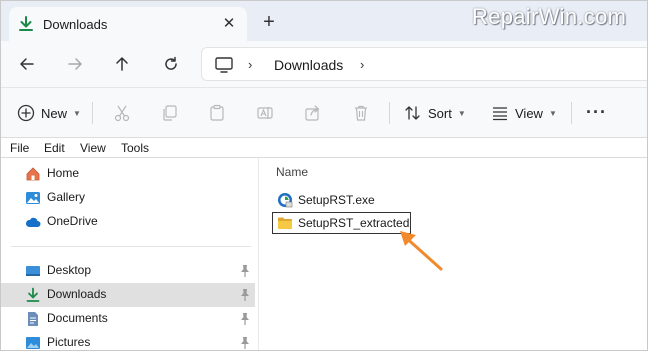 This screenshot has width=648, height=351. What do you see at coordinates (354, 223) in the screenshot?
I see `file-name: SetupRST_extracted` at bounding box center [354, 223].